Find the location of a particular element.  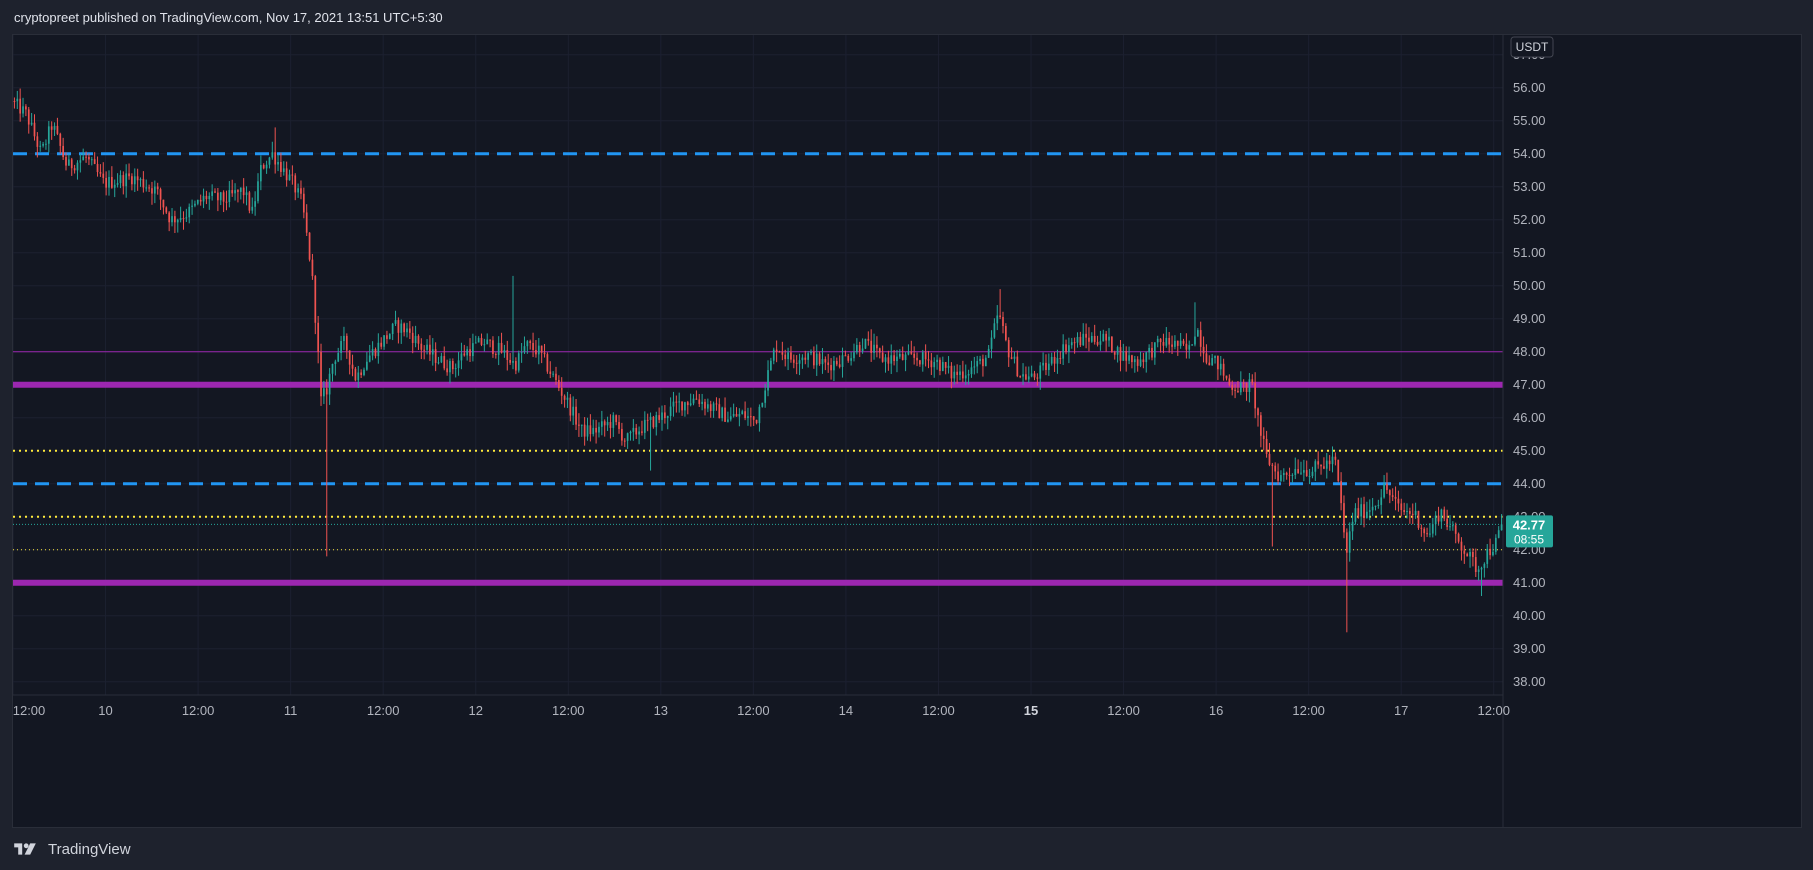

last-price-value: 42.77 is located at coordinates (1529, 524).